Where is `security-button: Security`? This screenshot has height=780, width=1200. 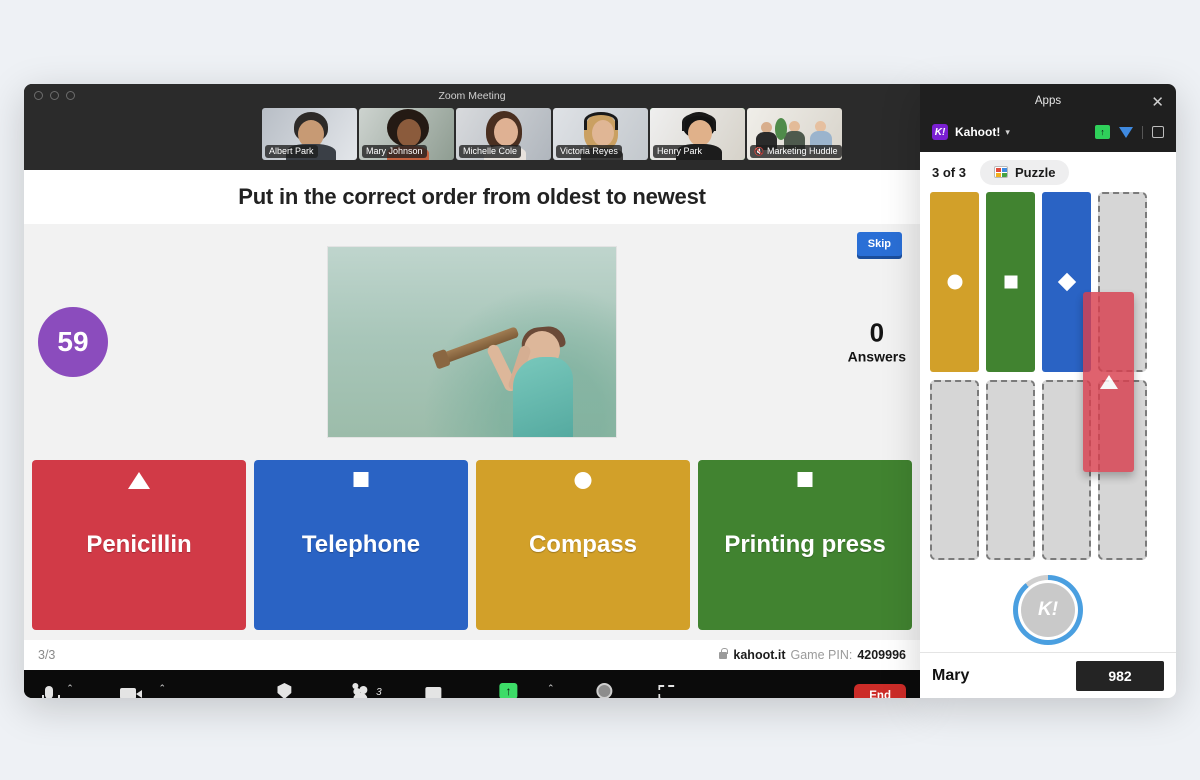 security-button: Security is located at coordinates (284, 688).